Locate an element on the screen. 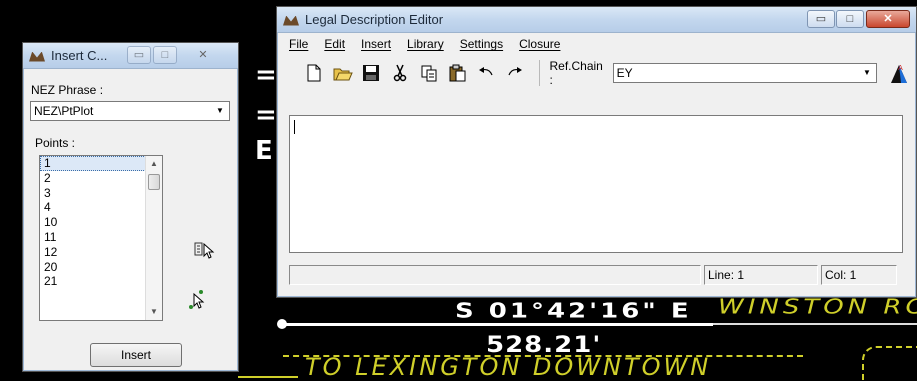 This screenshot has height=381, width=917. redo-icon is located at coordinates (515, 73).